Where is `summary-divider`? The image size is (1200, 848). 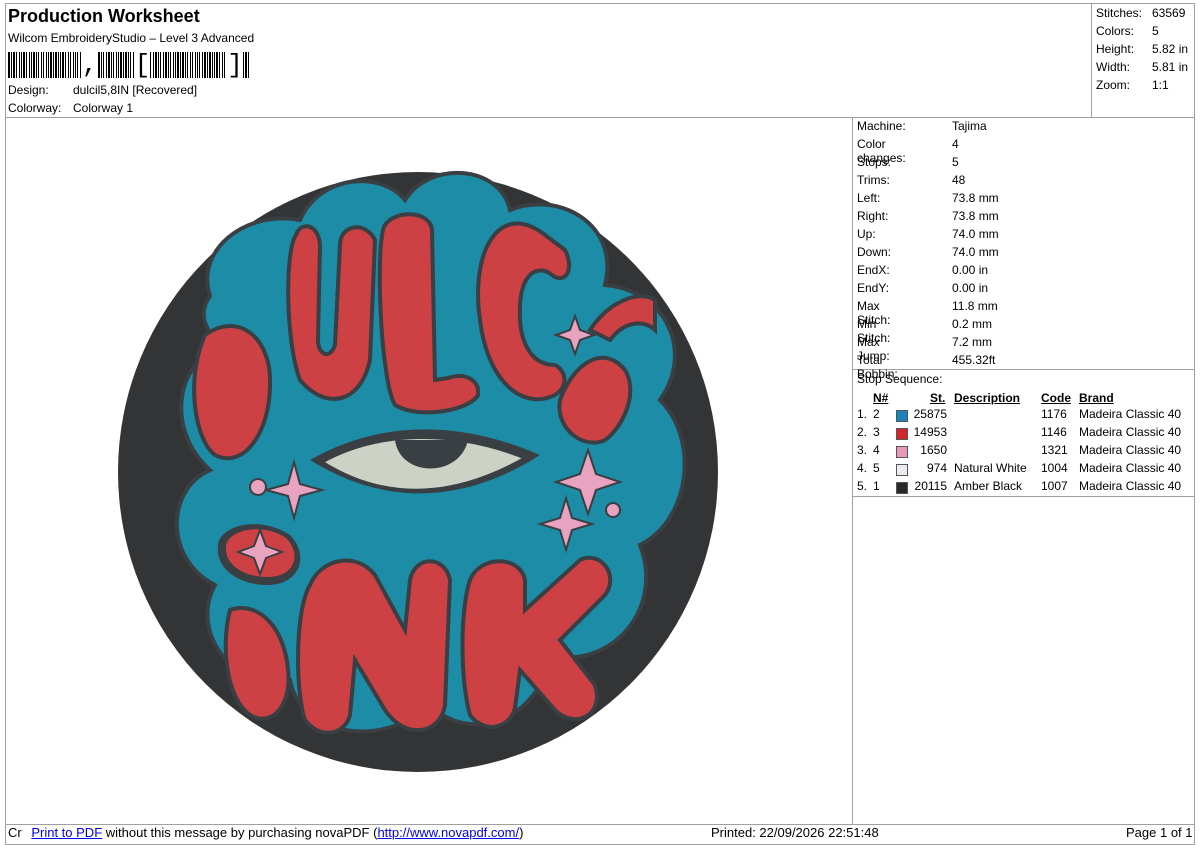
summary-divider is located at coordinates (1091, 60).